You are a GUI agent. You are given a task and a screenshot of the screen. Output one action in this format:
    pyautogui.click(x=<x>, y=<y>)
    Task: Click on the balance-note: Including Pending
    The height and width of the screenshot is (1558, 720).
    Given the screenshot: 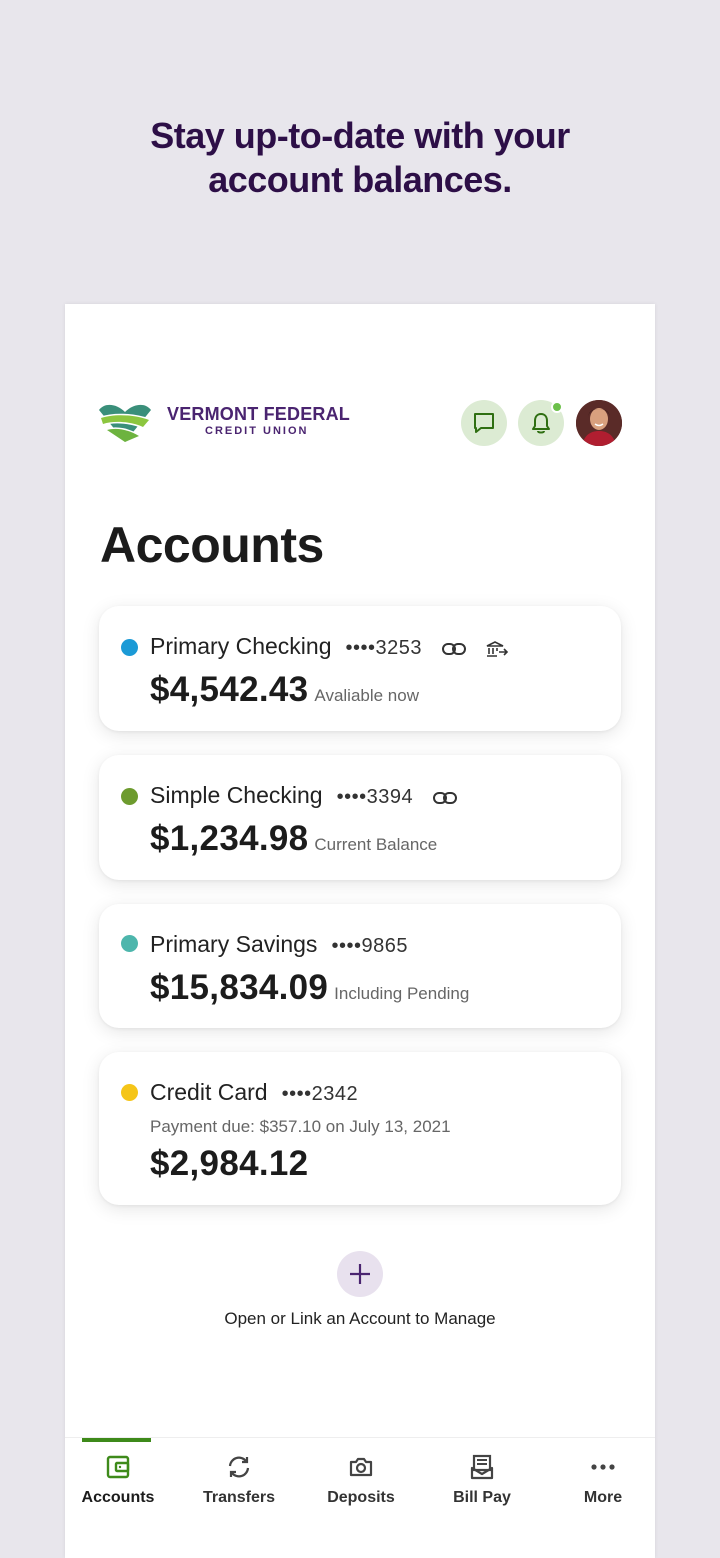 What is the action you would take?
    pyautogui.click(x=402, y=993)
    